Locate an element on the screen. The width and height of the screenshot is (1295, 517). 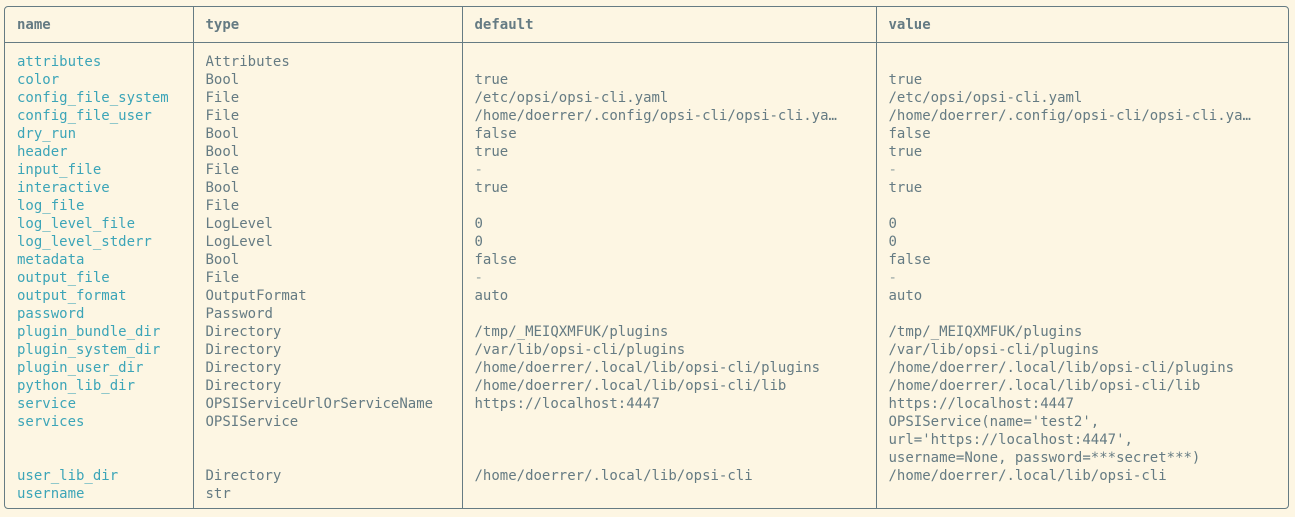
value-cell: /home/doerrer/.local/lib/opsi-cli/lib is located at coordinates (1044, 386).